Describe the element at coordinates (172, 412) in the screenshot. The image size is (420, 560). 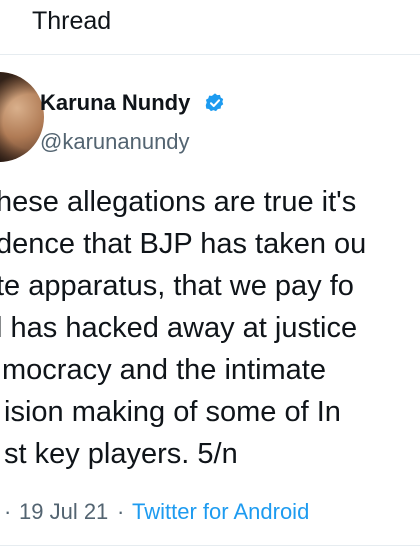
I see `tweet-text-line: ision making of some of In` at that location.